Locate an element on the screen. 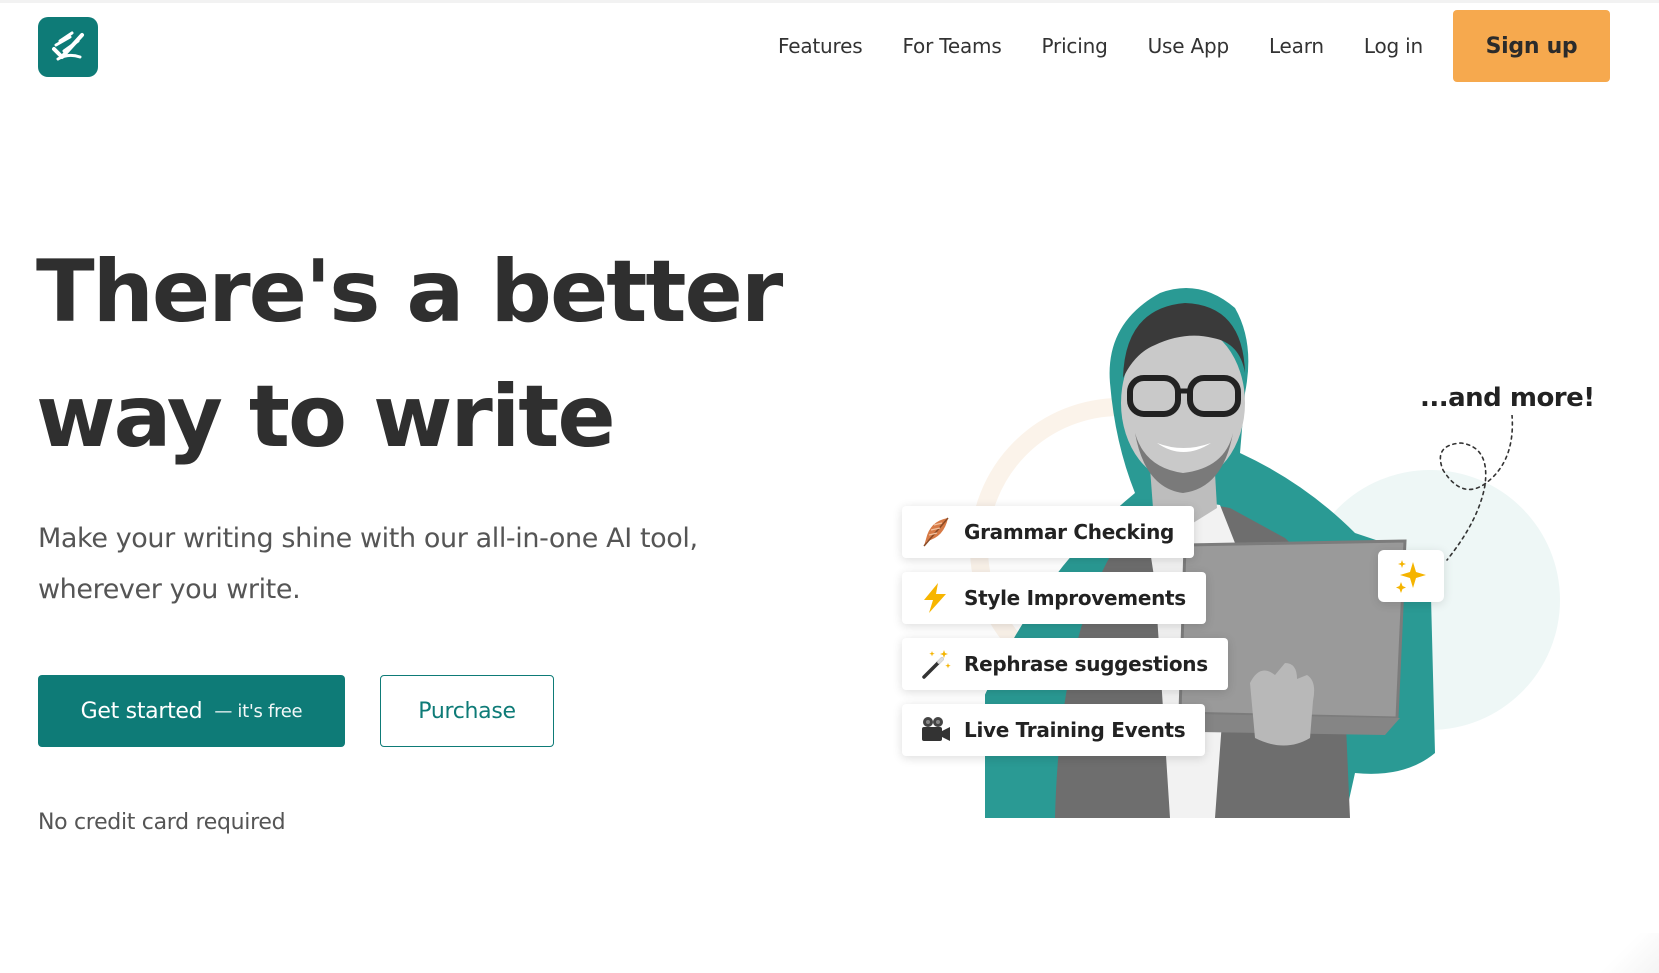 The height and width of the screenshot is (973, 1659). feather-icon is located at coordinates (935, 532).